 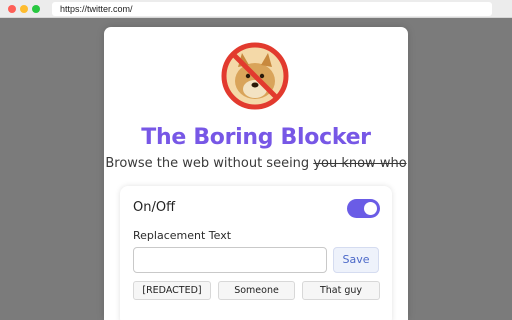 What do you see at coordinates (356, 260) in the screenshot?
I see `save-button: Save` at bounding box center [356, 260].